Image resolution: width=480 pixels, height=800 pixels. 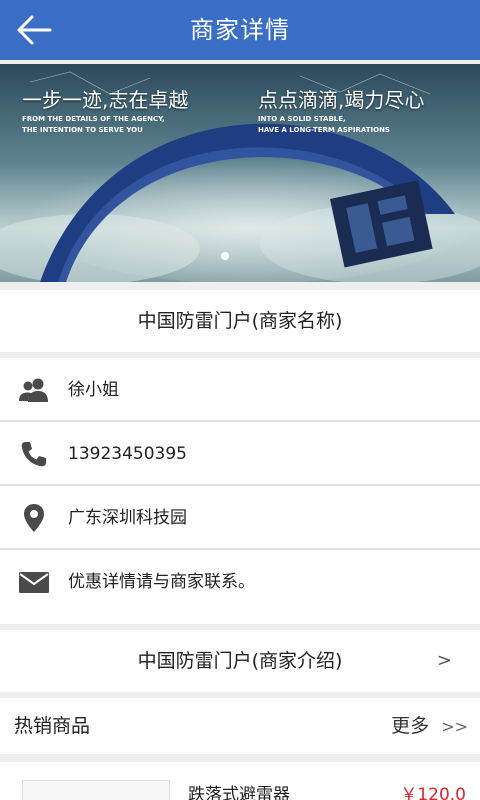 I want to click on banner-subtitle-right-2: HAVE A LONG-TERM ASPIRATIONS, so click(x=324, y=130).